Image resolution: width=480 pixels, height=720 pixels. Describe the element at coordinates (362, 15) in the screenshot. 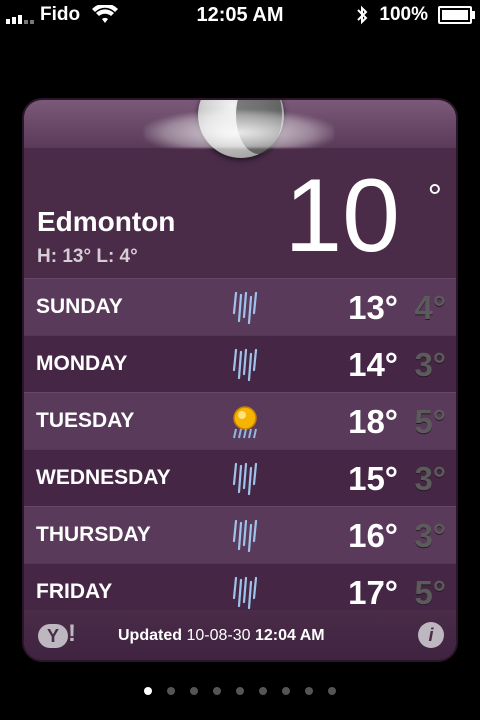

I see `bluetooth-icon` at that location.